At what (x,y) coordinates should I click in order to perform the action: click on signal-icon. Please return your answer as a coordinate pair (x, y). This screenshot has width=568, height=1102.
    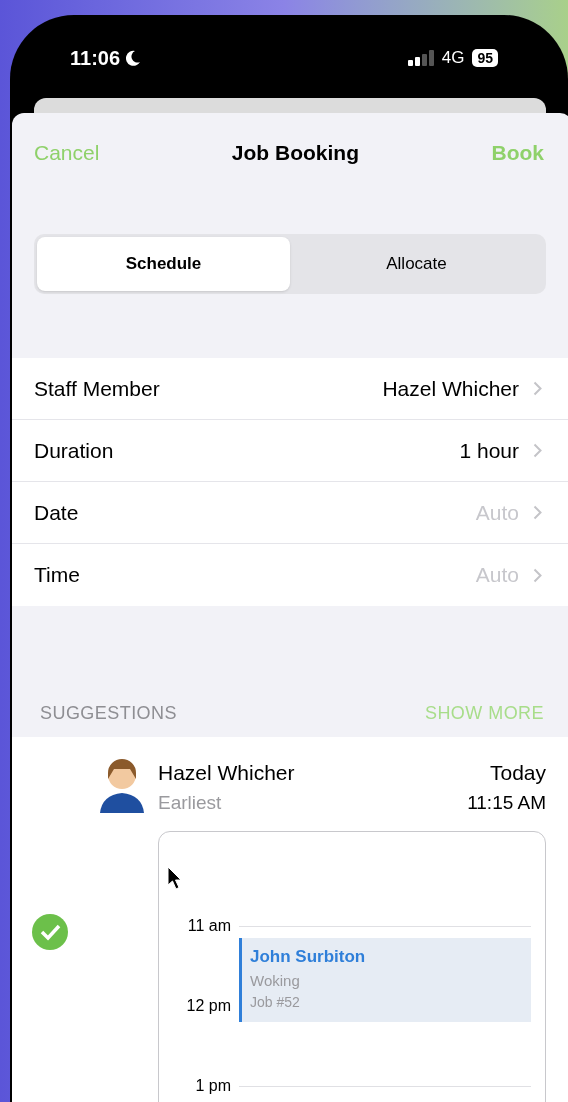
    Looking at the image, I should click on (421, 58).